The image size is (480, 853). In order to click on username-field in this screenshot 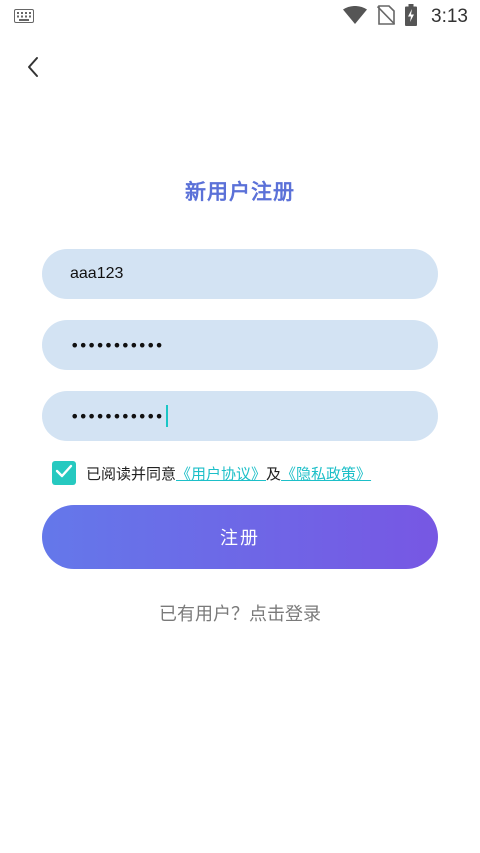, I will do `click(240, 274)`.